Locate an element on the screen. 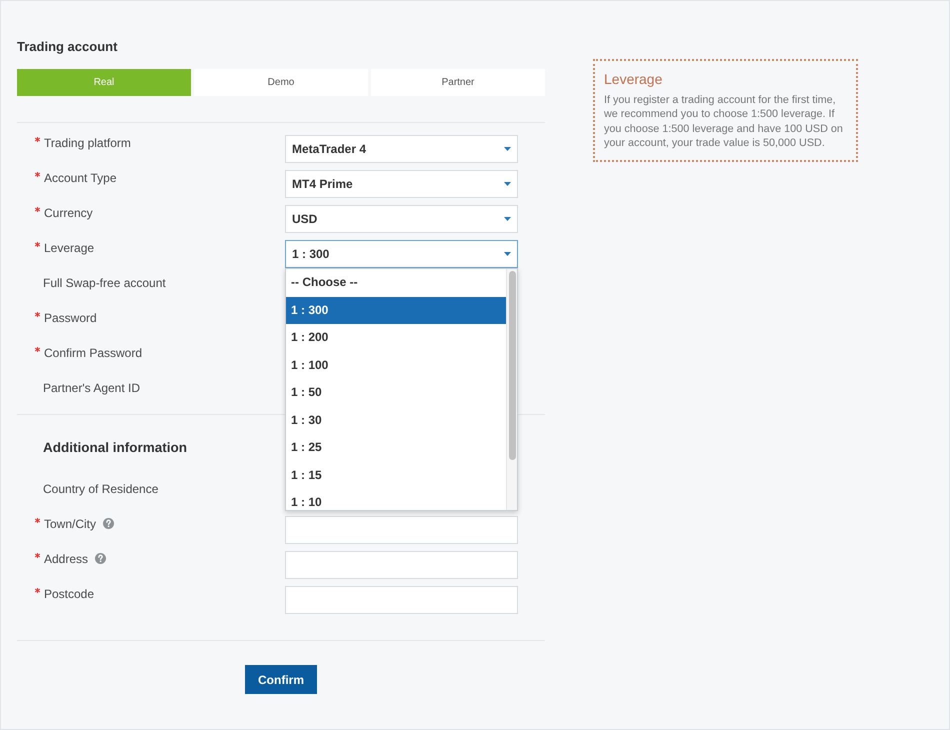 This screenshot has width=950, height=730. dropdown-option: 1 : 50 is located at coordinates (396, 392).